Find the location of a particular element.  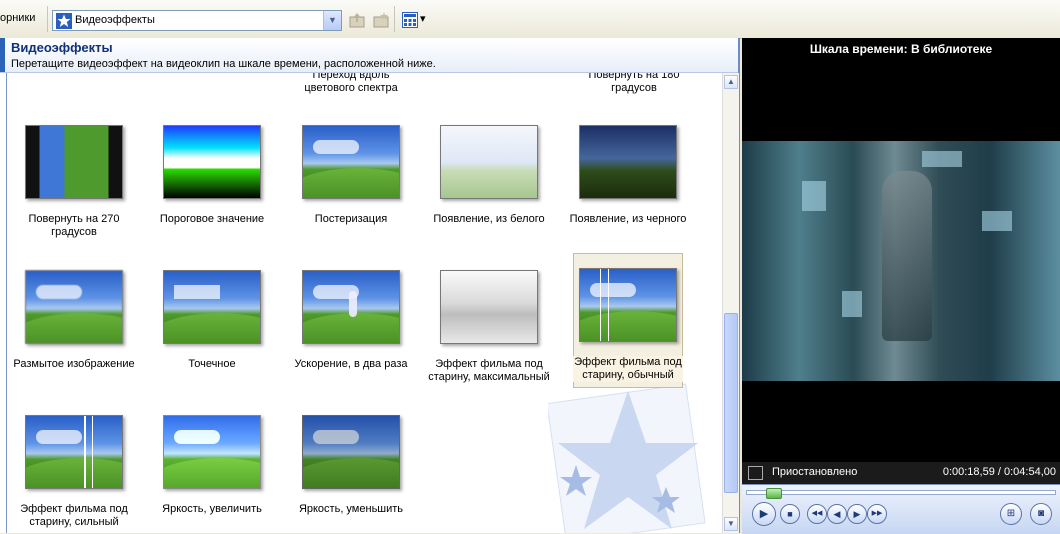

effect-label: Яркость, уменьшить is located at coordinates (351, 509).